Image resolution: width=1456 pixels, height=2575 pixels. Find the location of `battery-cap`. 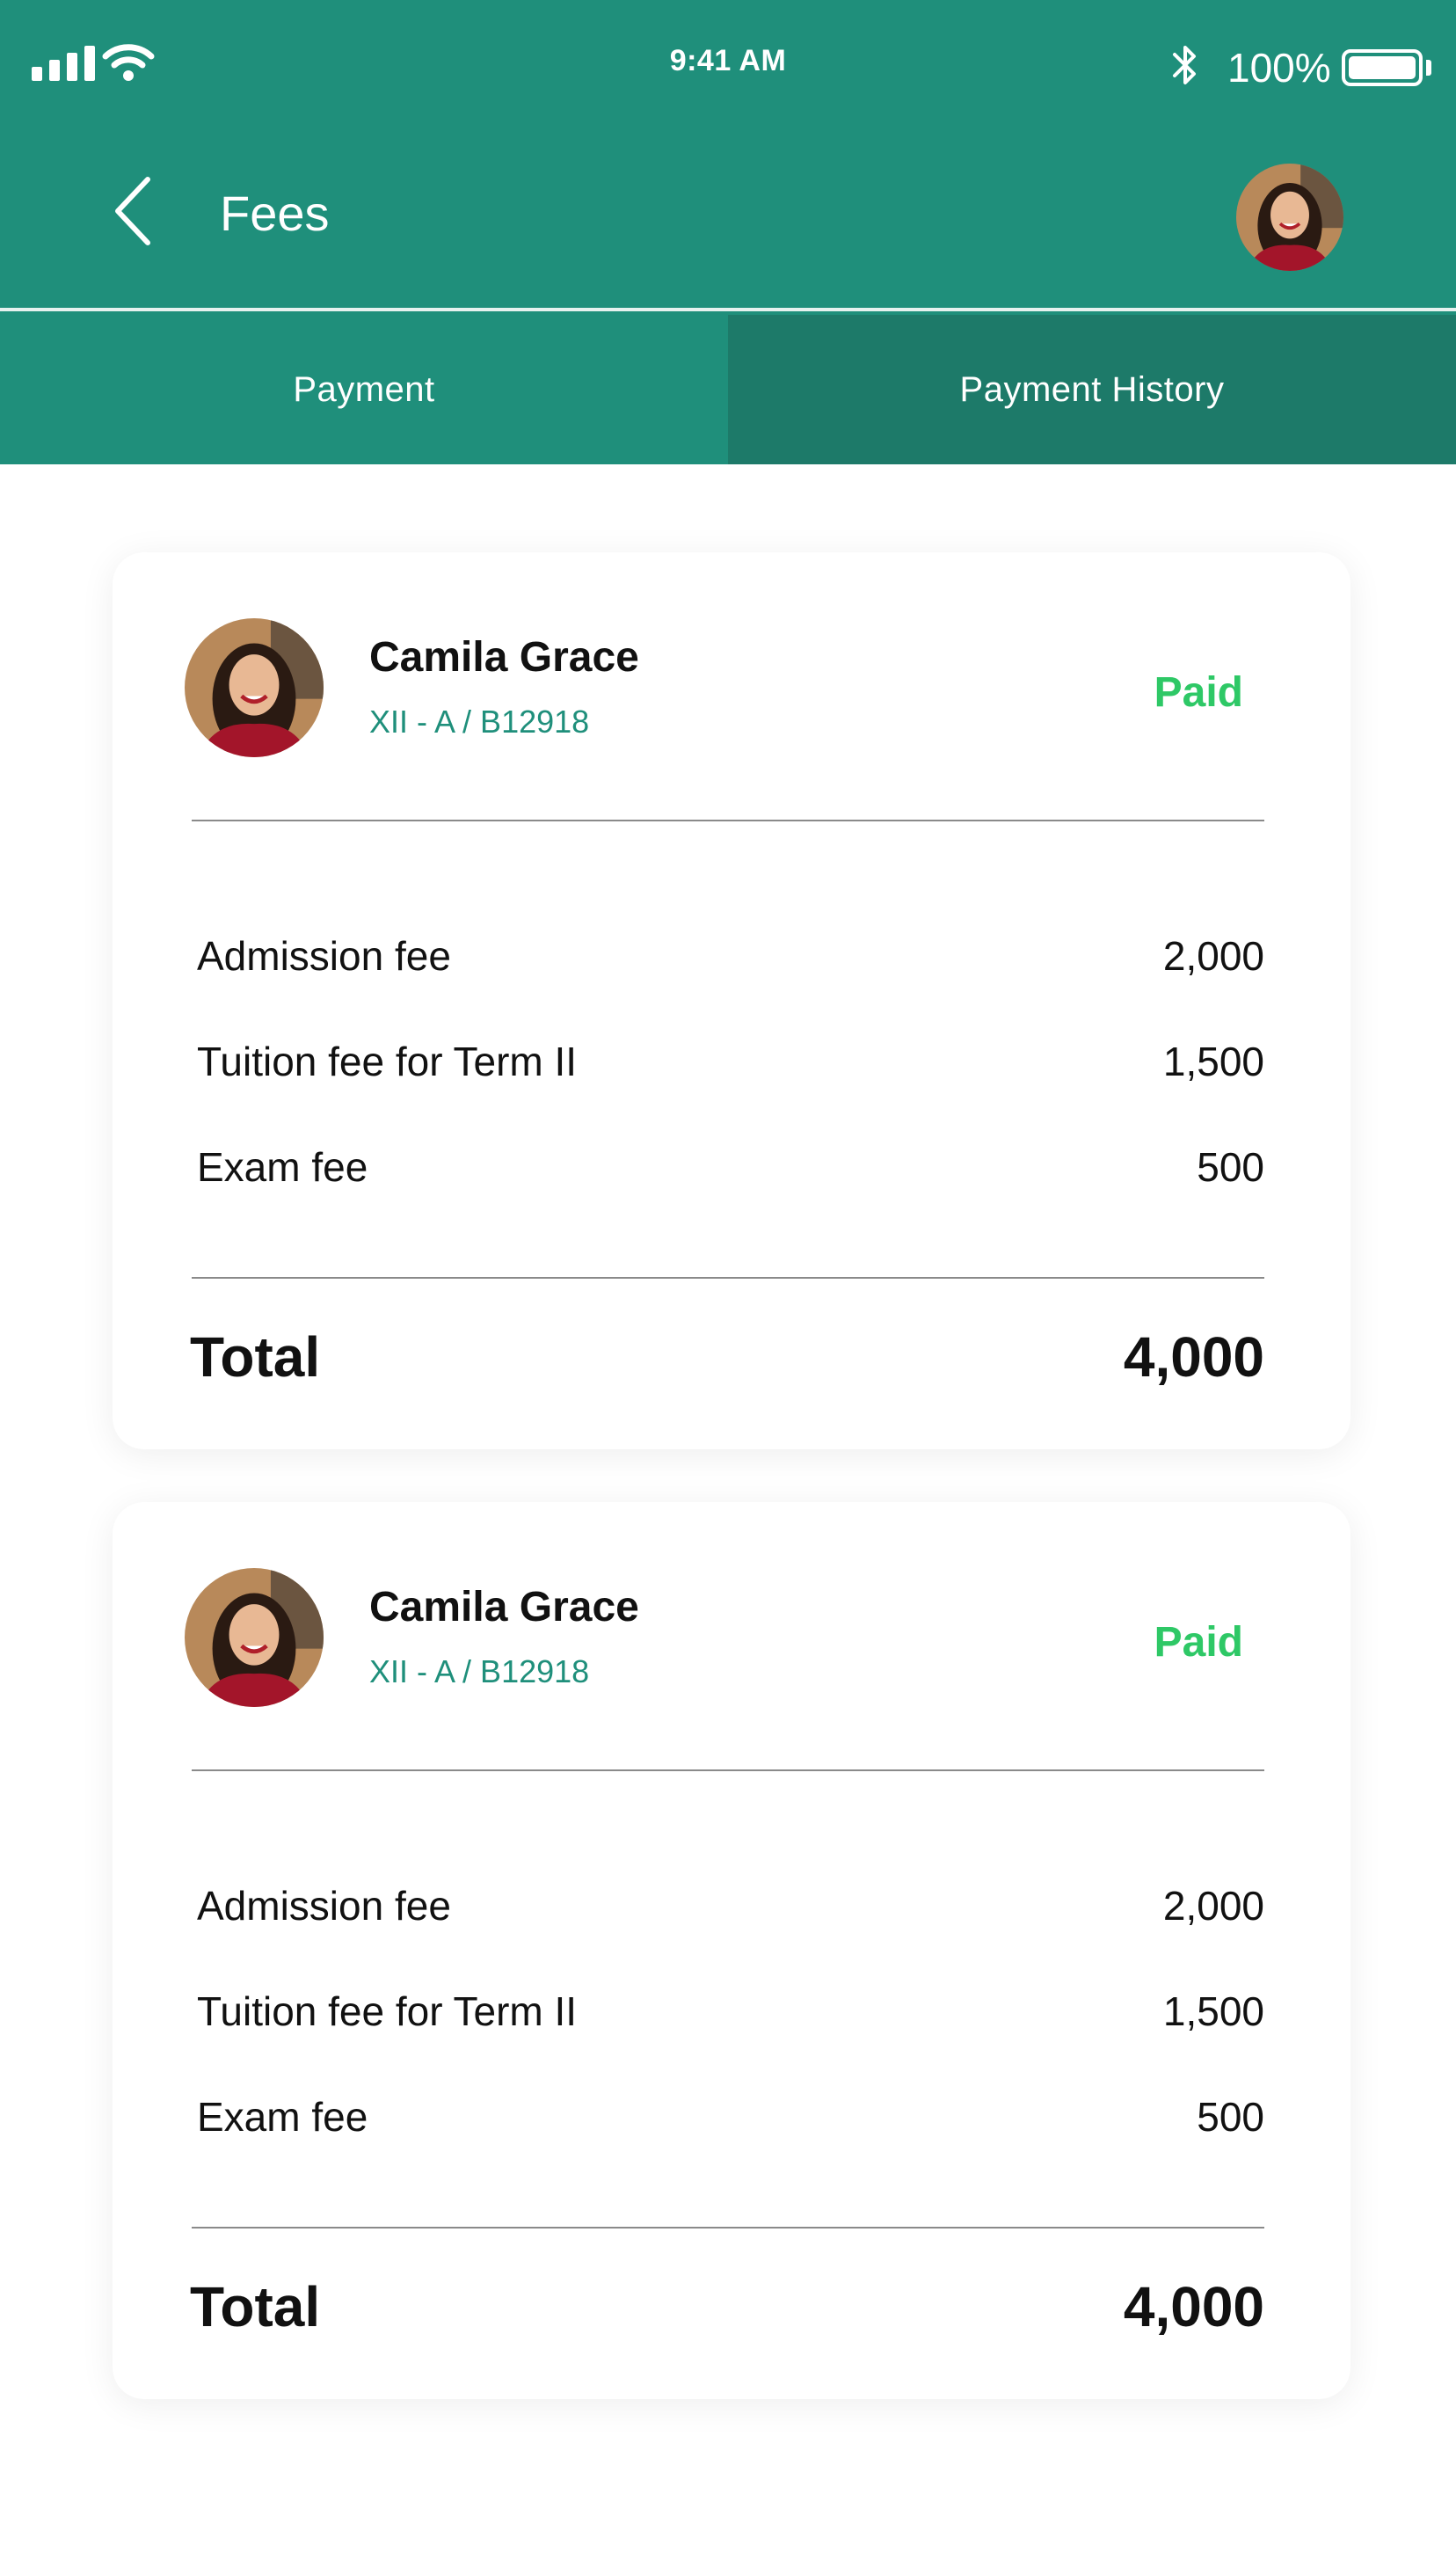

battery-cap is located at coordinates (1428, 68).